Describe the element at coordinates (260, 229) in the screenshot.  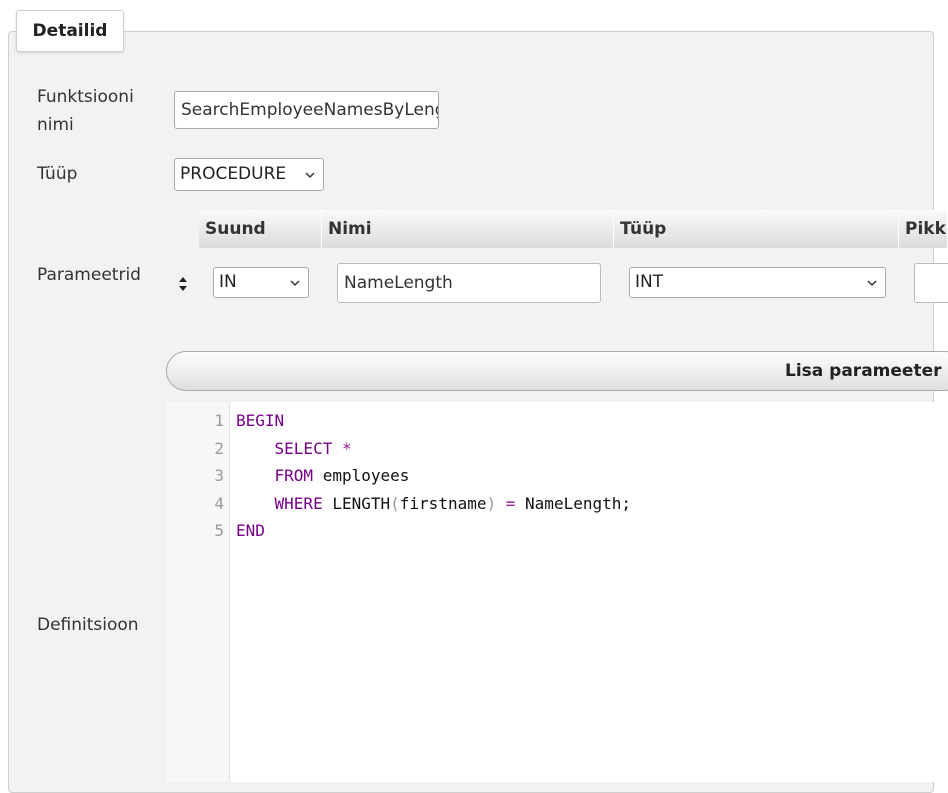
I see `column-header-direction: Suund` at that location.